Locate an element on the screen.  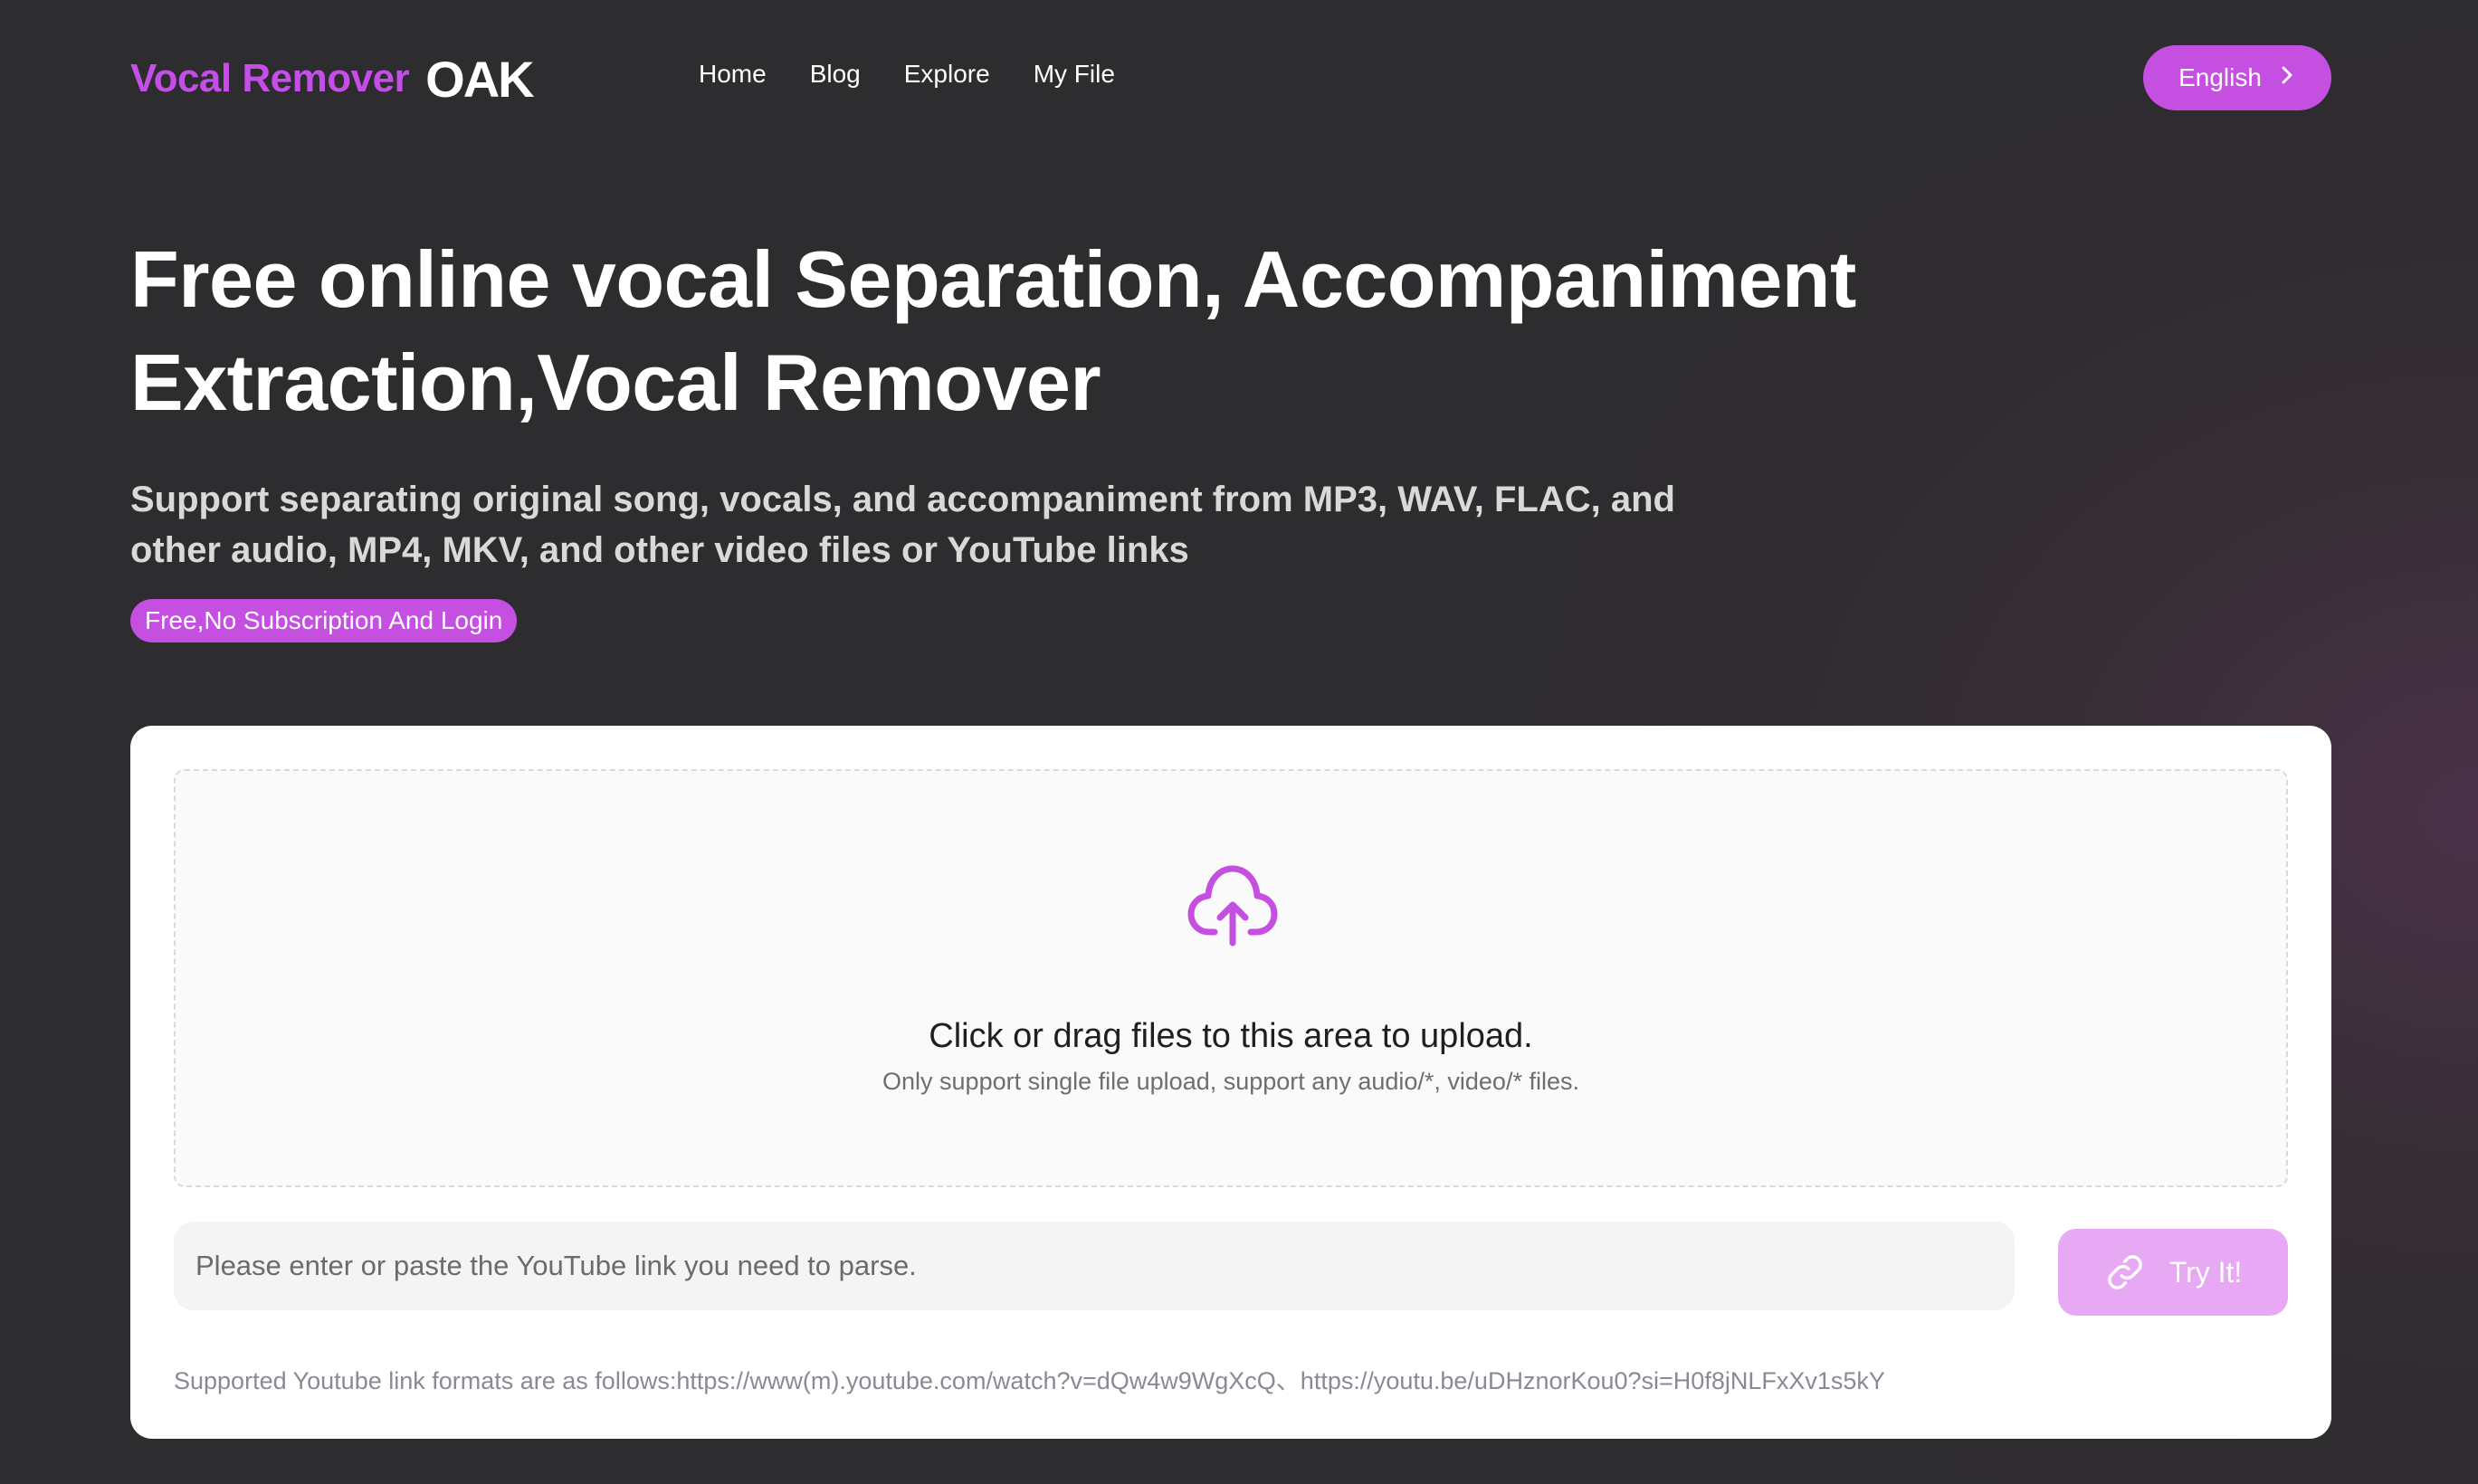
main-nav: Home Blog Explore My File is located at coordinates (907, 74).